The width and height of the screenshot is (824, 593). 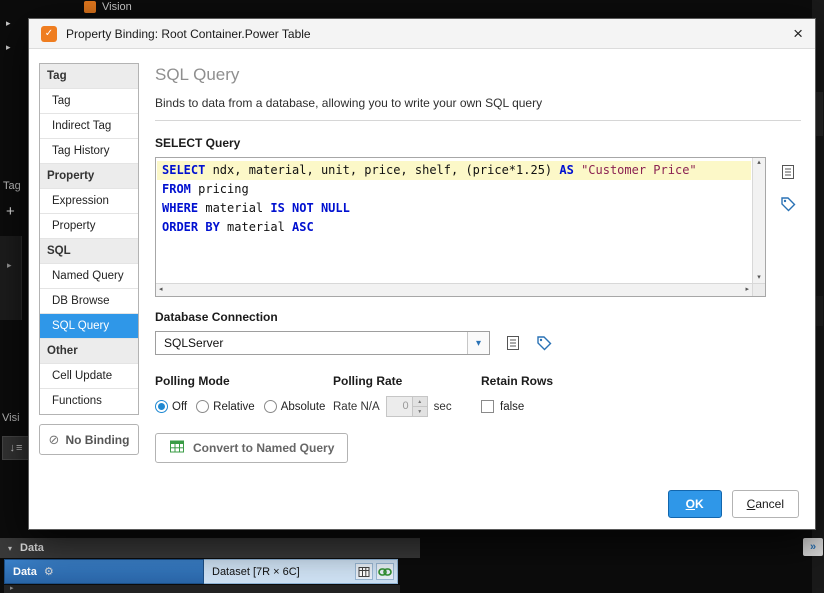 What do you see at coordinates (385, 571) in the screenshot?
I see `binding-link-icon` at bounding box center [385, 571].